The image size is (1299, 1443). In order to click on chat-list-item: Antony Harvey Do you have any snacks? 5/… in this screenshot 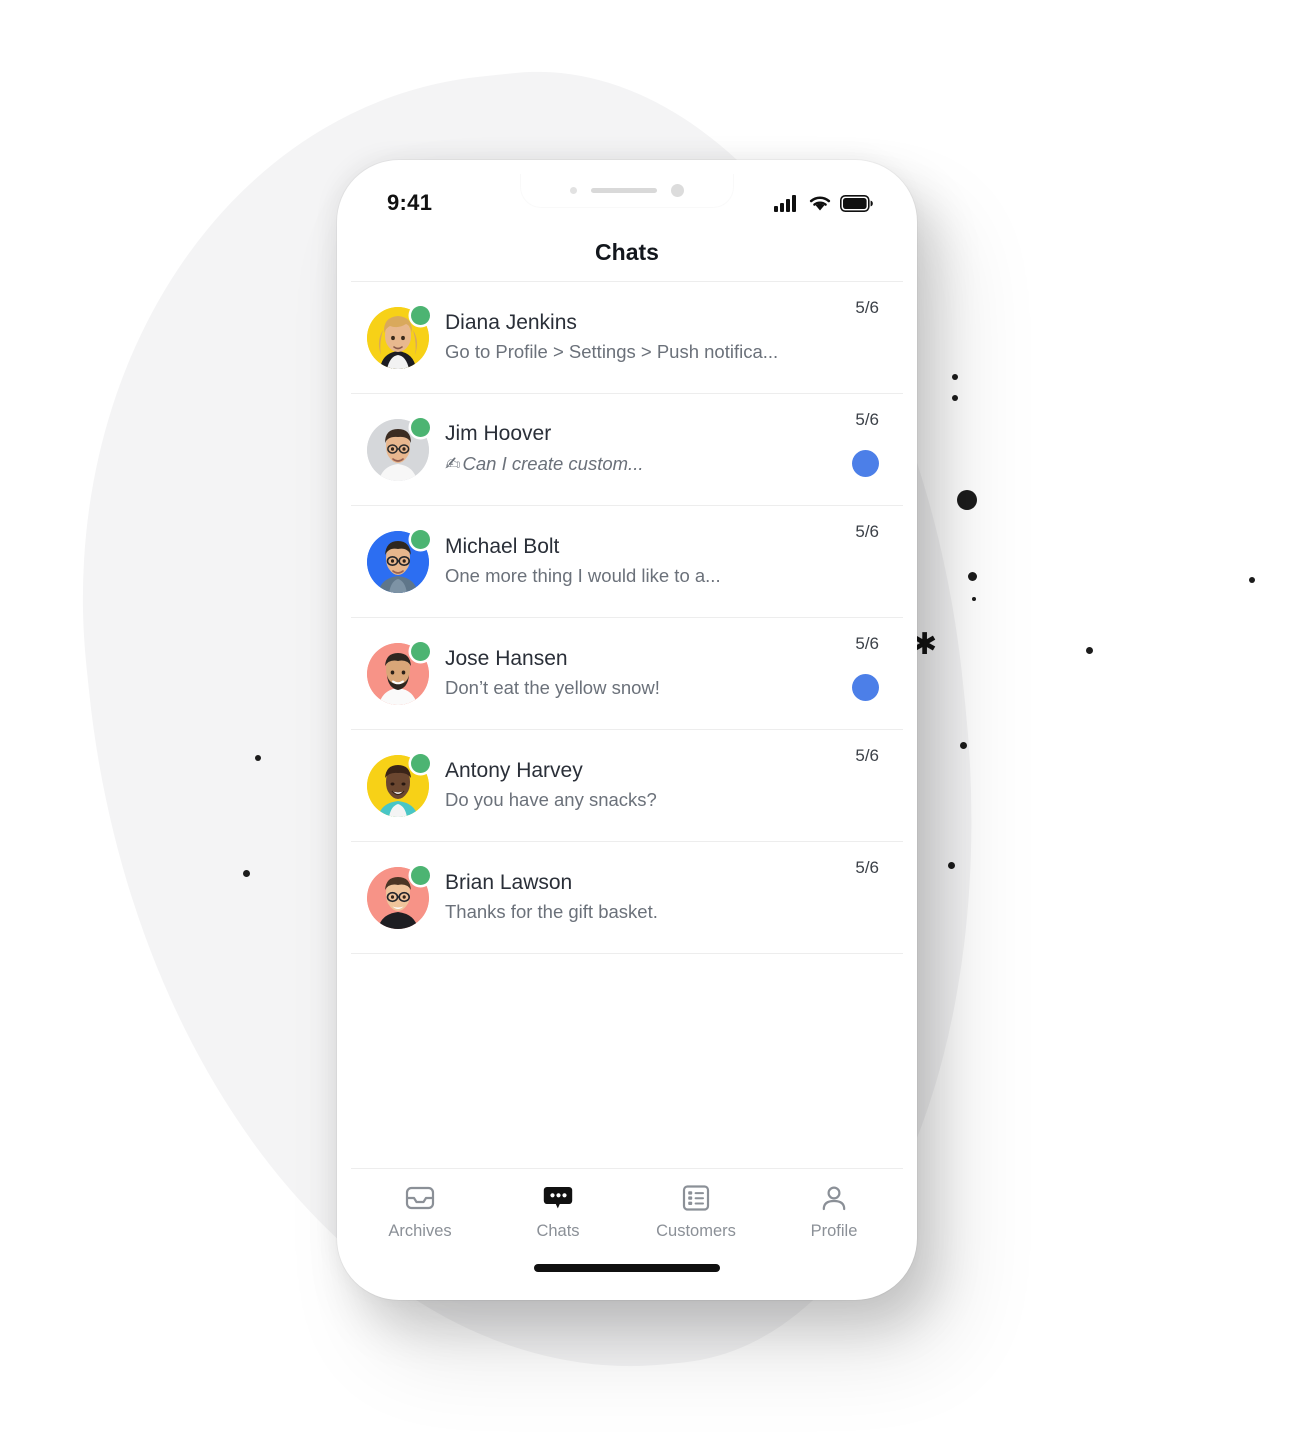, I will do `click(627, 786)`.